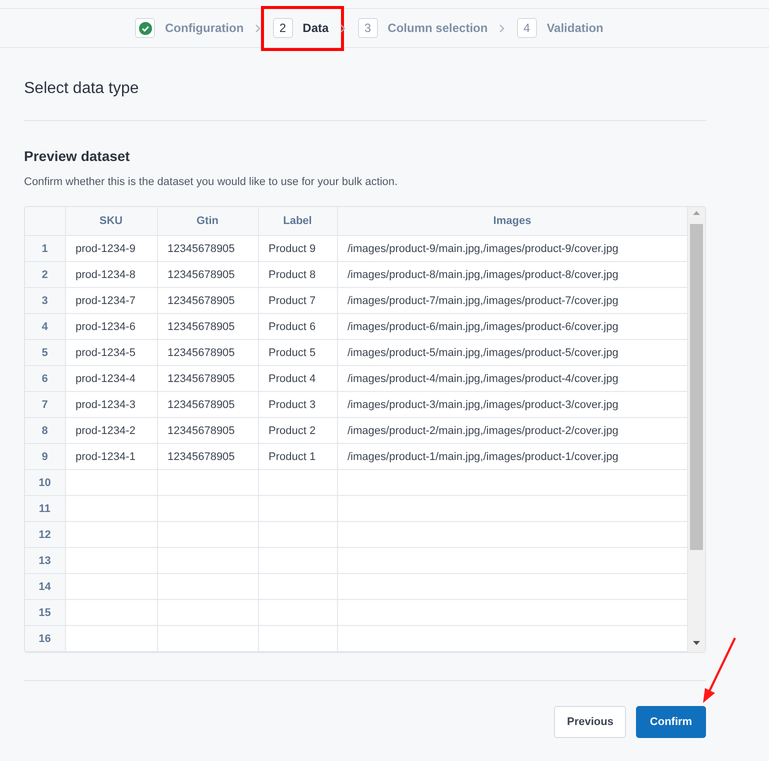 This screenshot has height=761, width=769. What do you see at coordinates (696, 429) in the screenshot?
I see `scrollbar` at bounding box center [696, 429].